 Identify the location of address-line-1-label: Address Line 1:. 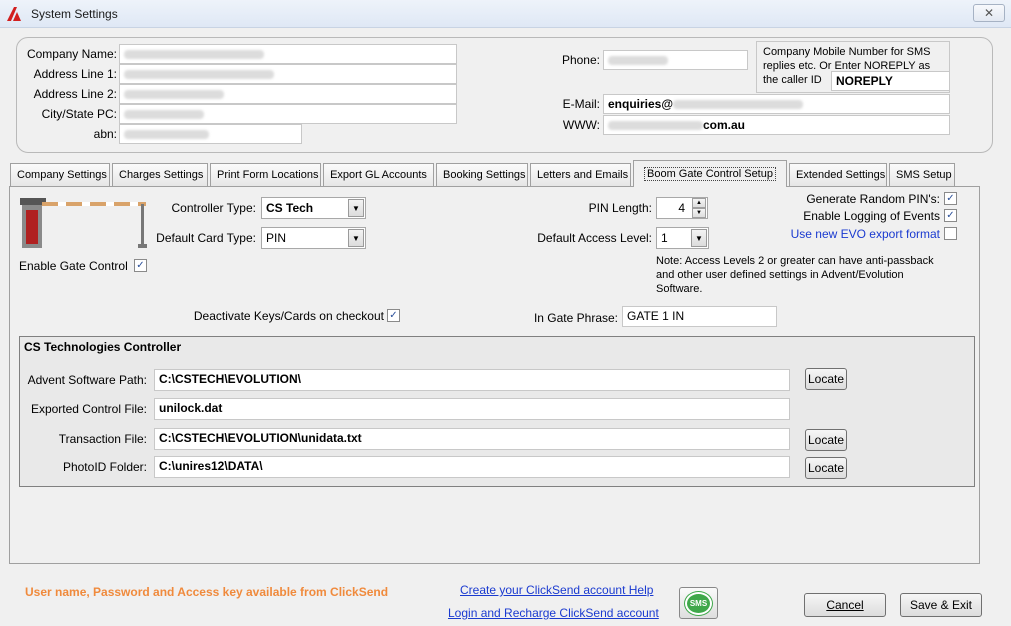
(75, 74).